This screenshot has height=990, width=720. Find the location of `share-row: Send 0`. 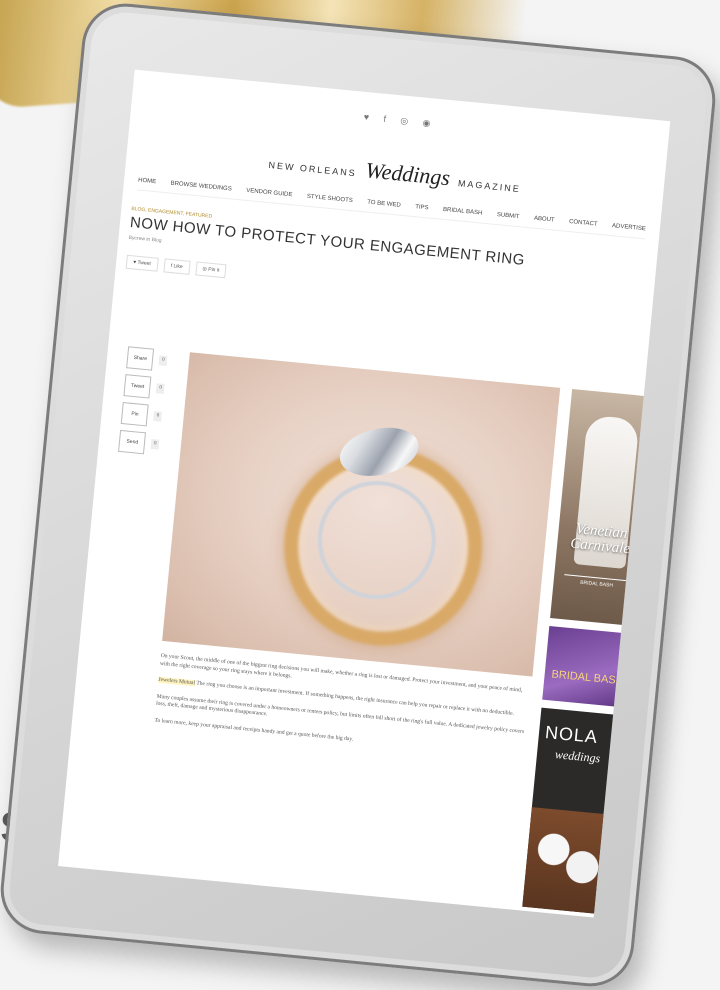

share-row: Send 0 is located at coordinates (139, 442).